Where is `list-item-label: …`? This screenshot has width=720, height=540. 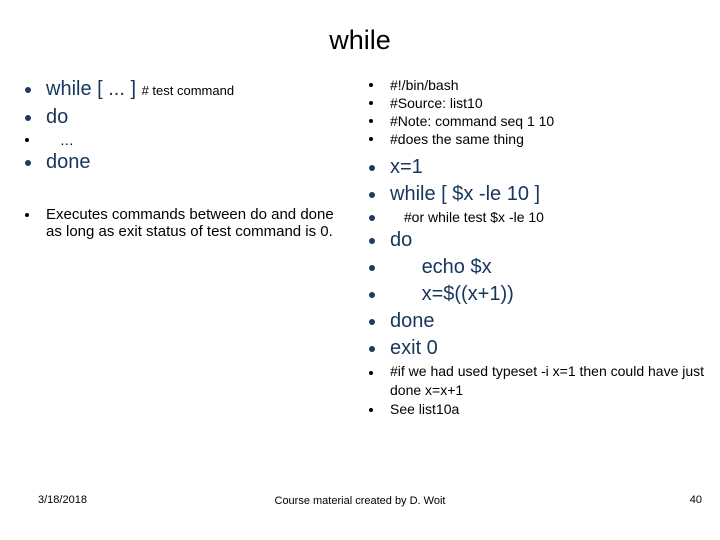 list-item-label: … is located at coordinates (66, 140).